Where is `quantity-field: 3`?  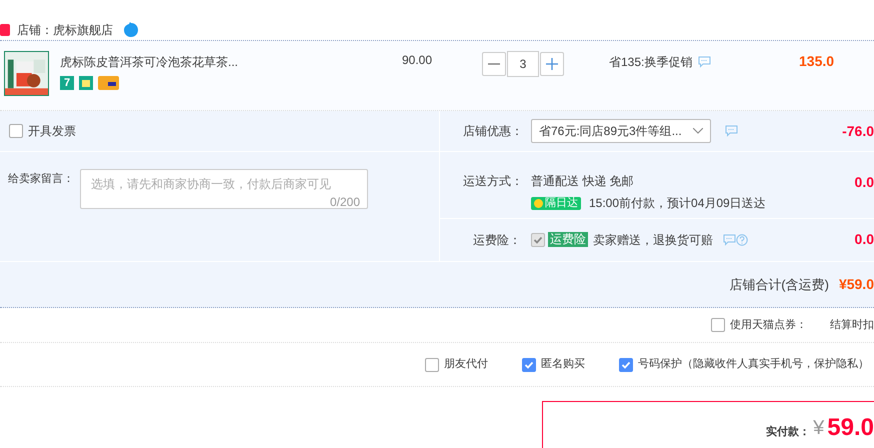 quantity-field: 3 is located at coordinates (523, 64).